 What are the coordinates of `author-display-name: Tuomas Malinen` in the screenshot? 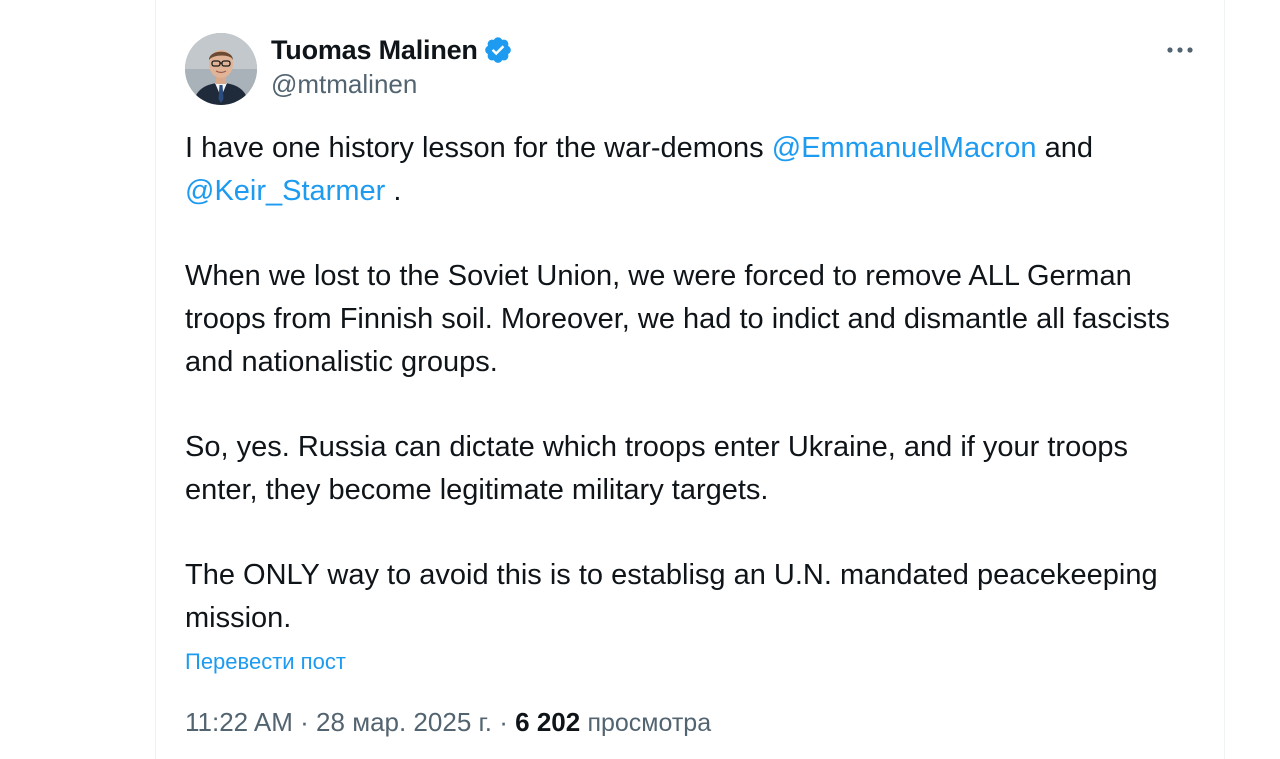 It's located at (374, 50).